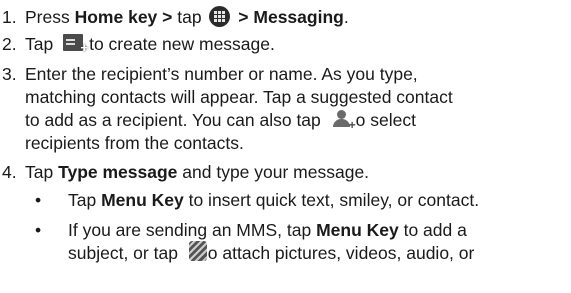  I want to click on step-number: 2., so click(9, 44).